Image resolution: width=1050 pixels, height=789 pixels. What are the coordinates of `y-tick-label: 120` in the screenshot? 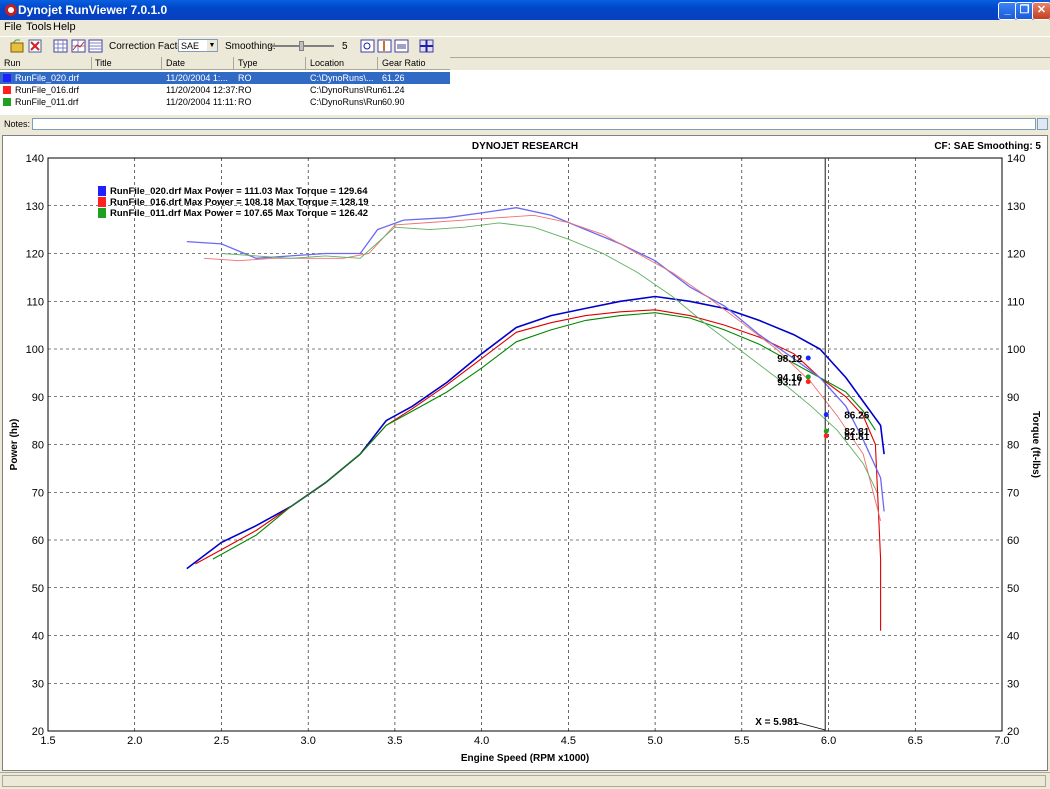 It's located at (35, 255).